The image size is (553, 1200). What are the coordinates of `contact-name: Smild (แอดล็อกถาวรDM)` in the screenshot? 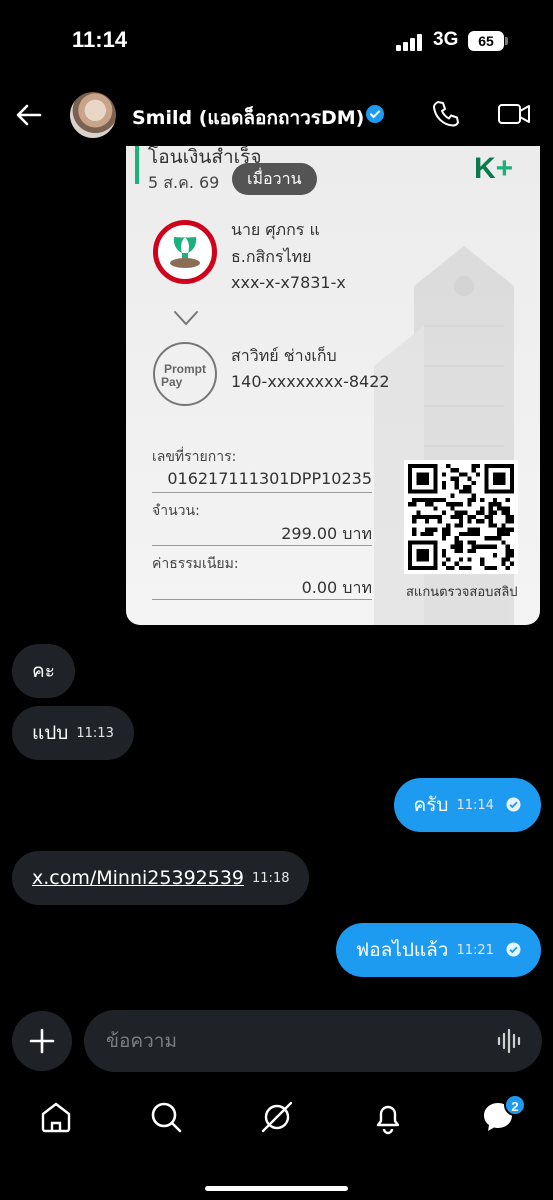 It's located at (248, 118).